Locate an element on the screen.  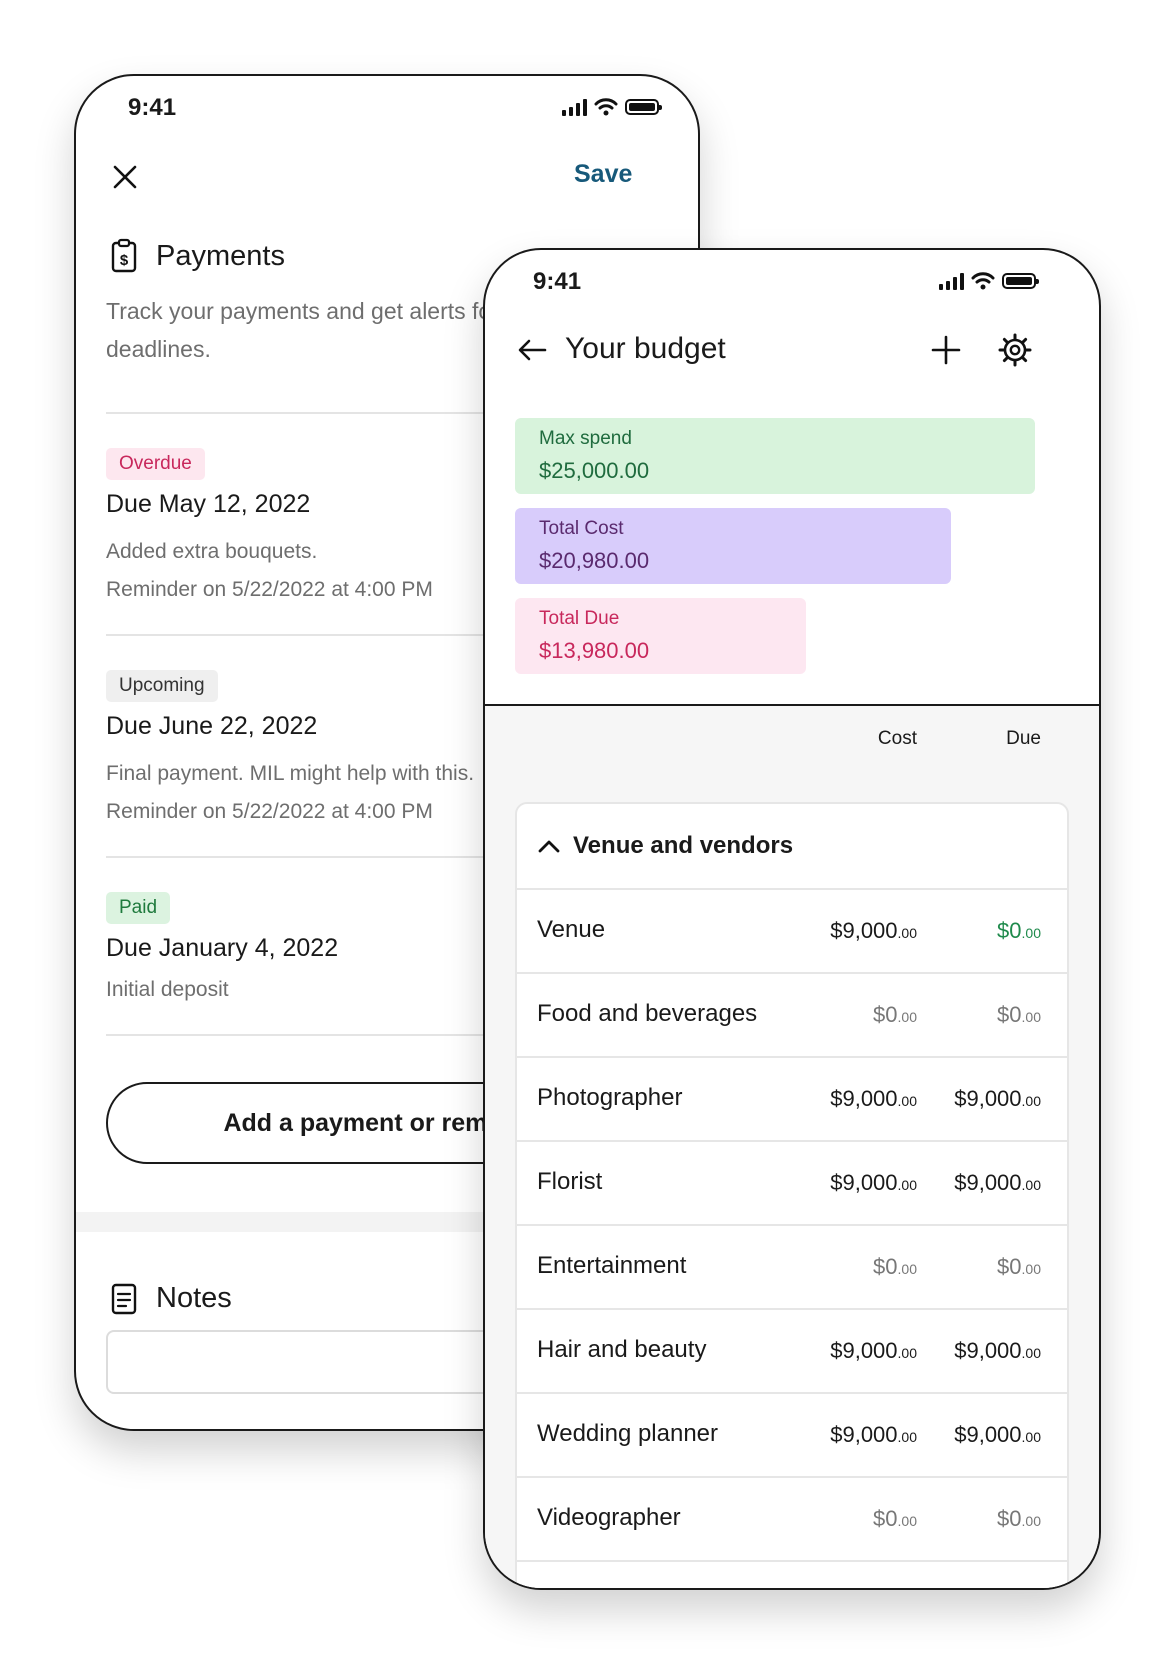
payment-due-date: Due June 22, 2022 is located at coordinates (211, 726).